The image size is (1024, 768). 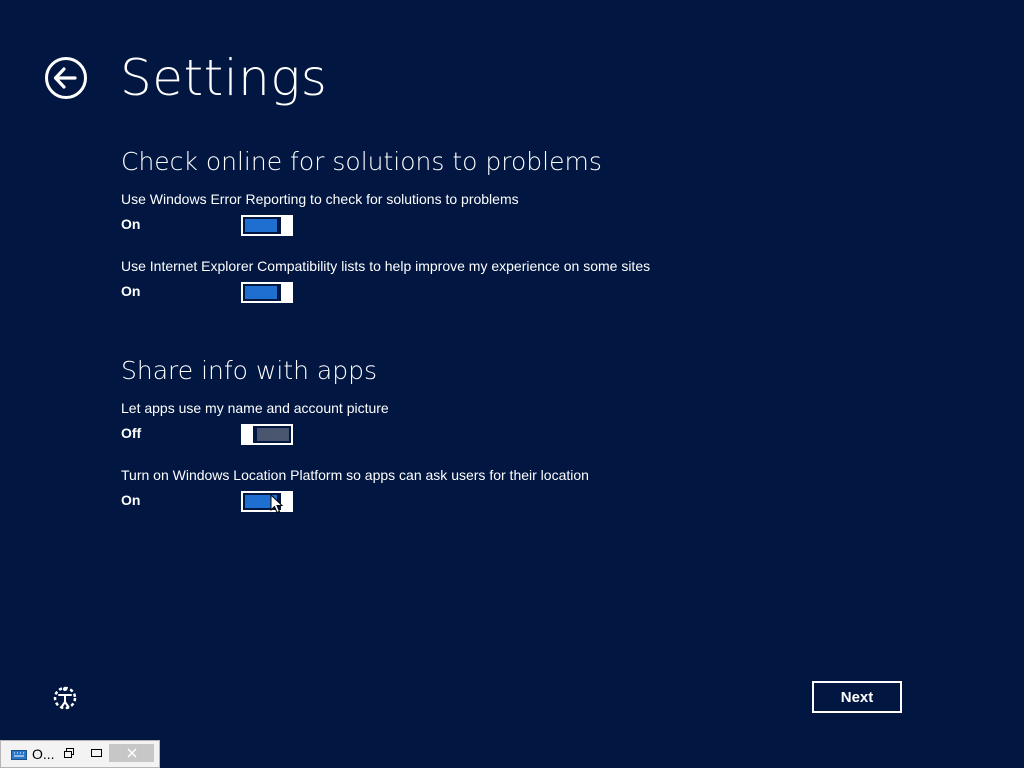 I want to click on minimize-button, so click(x=96, y=753).